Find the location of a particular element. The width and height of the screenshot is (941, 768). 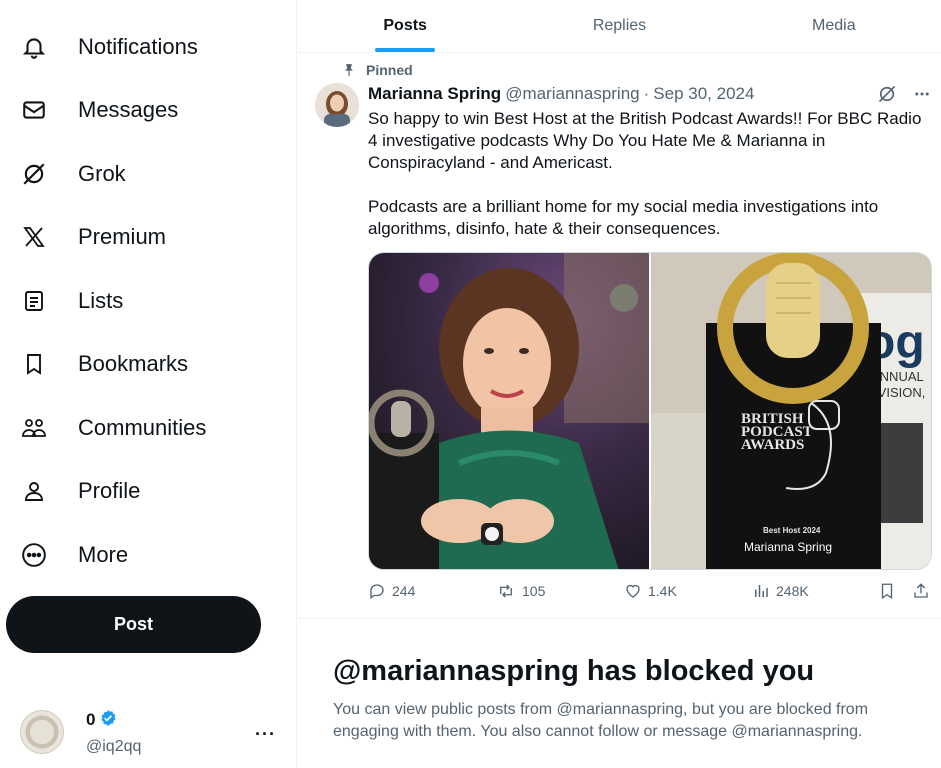

author-name: Marianna Spring is located at coordinates (434, 94).